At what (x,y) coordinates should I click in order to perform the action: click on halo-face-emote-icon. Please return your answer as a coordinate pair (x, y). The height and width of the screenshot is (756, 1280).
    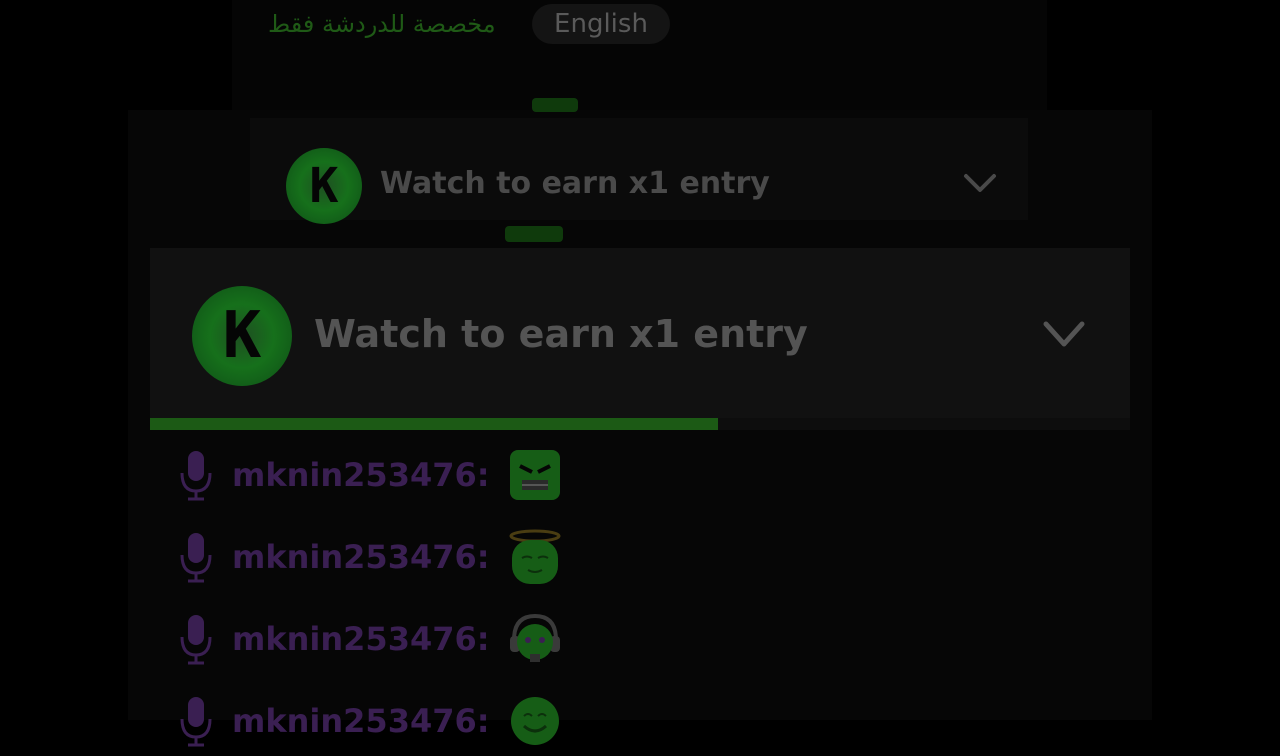
    Looking at the image, I should click on (535, 556).